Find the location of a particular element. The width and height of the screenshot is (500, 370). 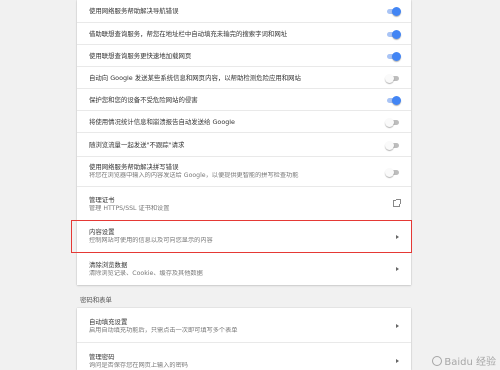

setting-label: 将使用情况统计信息和崩溃报告自动发送给 Google is located at coordinates (162, 122).